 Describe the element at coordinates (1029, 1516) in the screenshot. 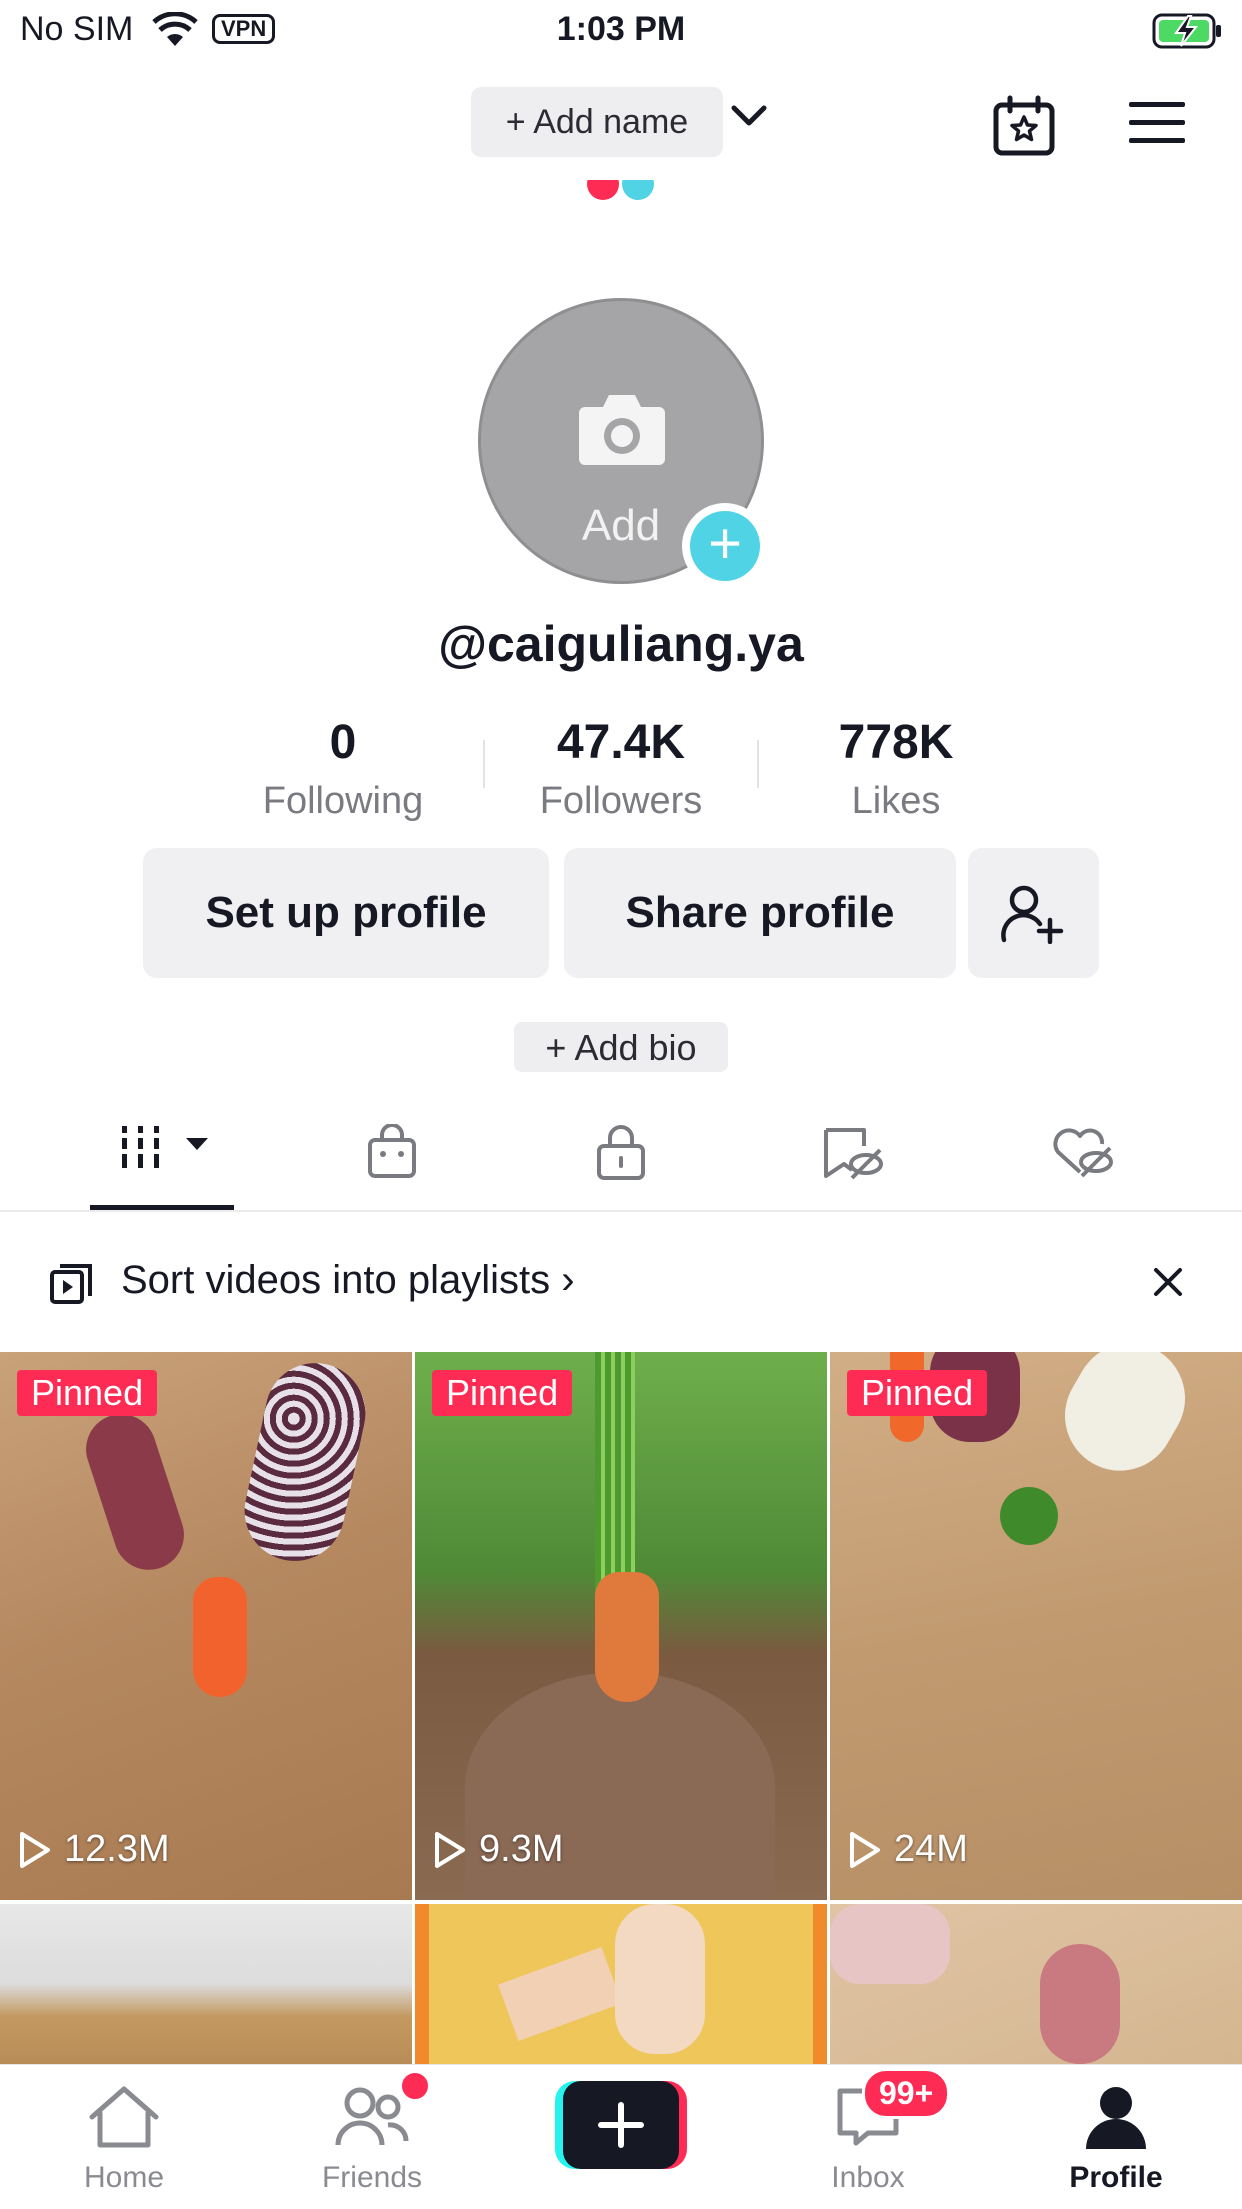

I see `lime-image` at that location.